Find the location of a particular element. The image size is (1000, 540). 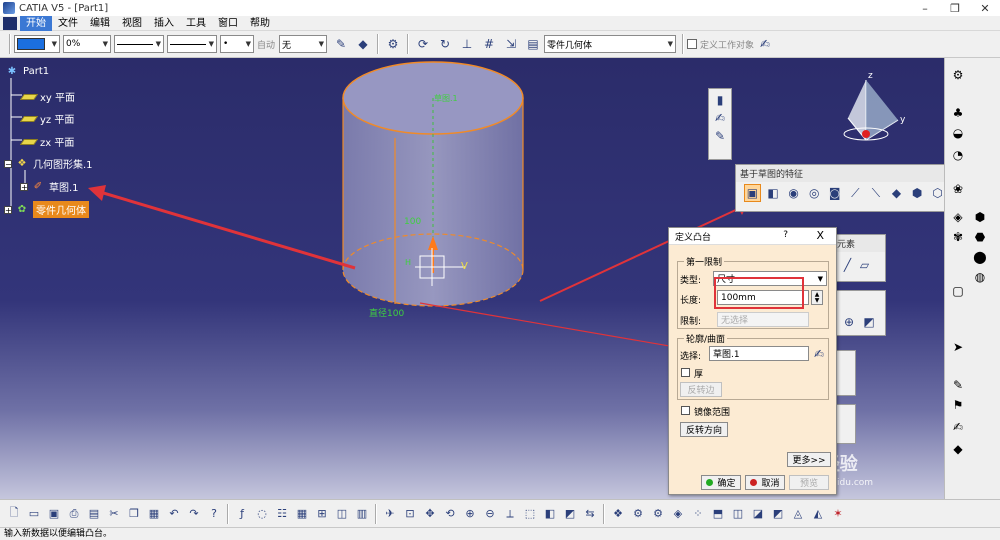

open-icon: ▭ is located at coordinates (34, 514).